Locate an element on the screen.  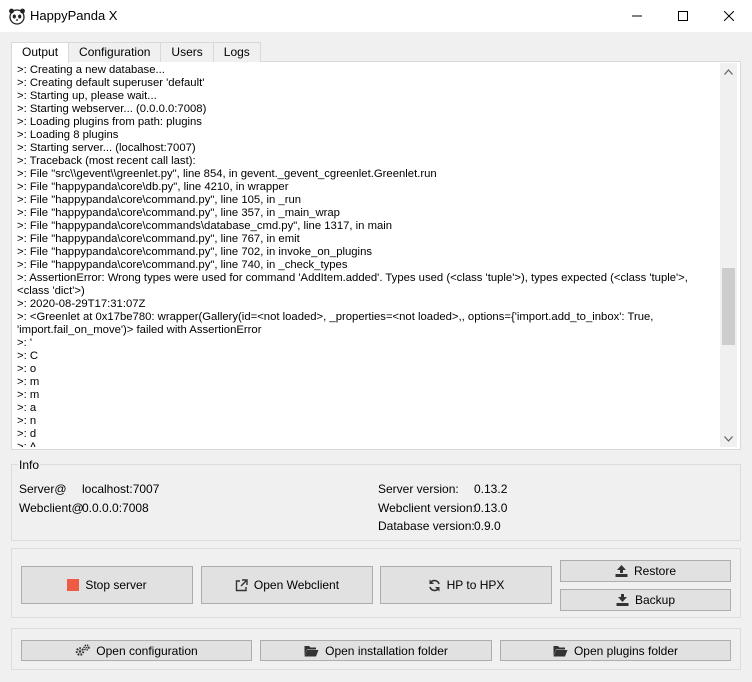
scroll-down-button is located at coordinates (728, 438).